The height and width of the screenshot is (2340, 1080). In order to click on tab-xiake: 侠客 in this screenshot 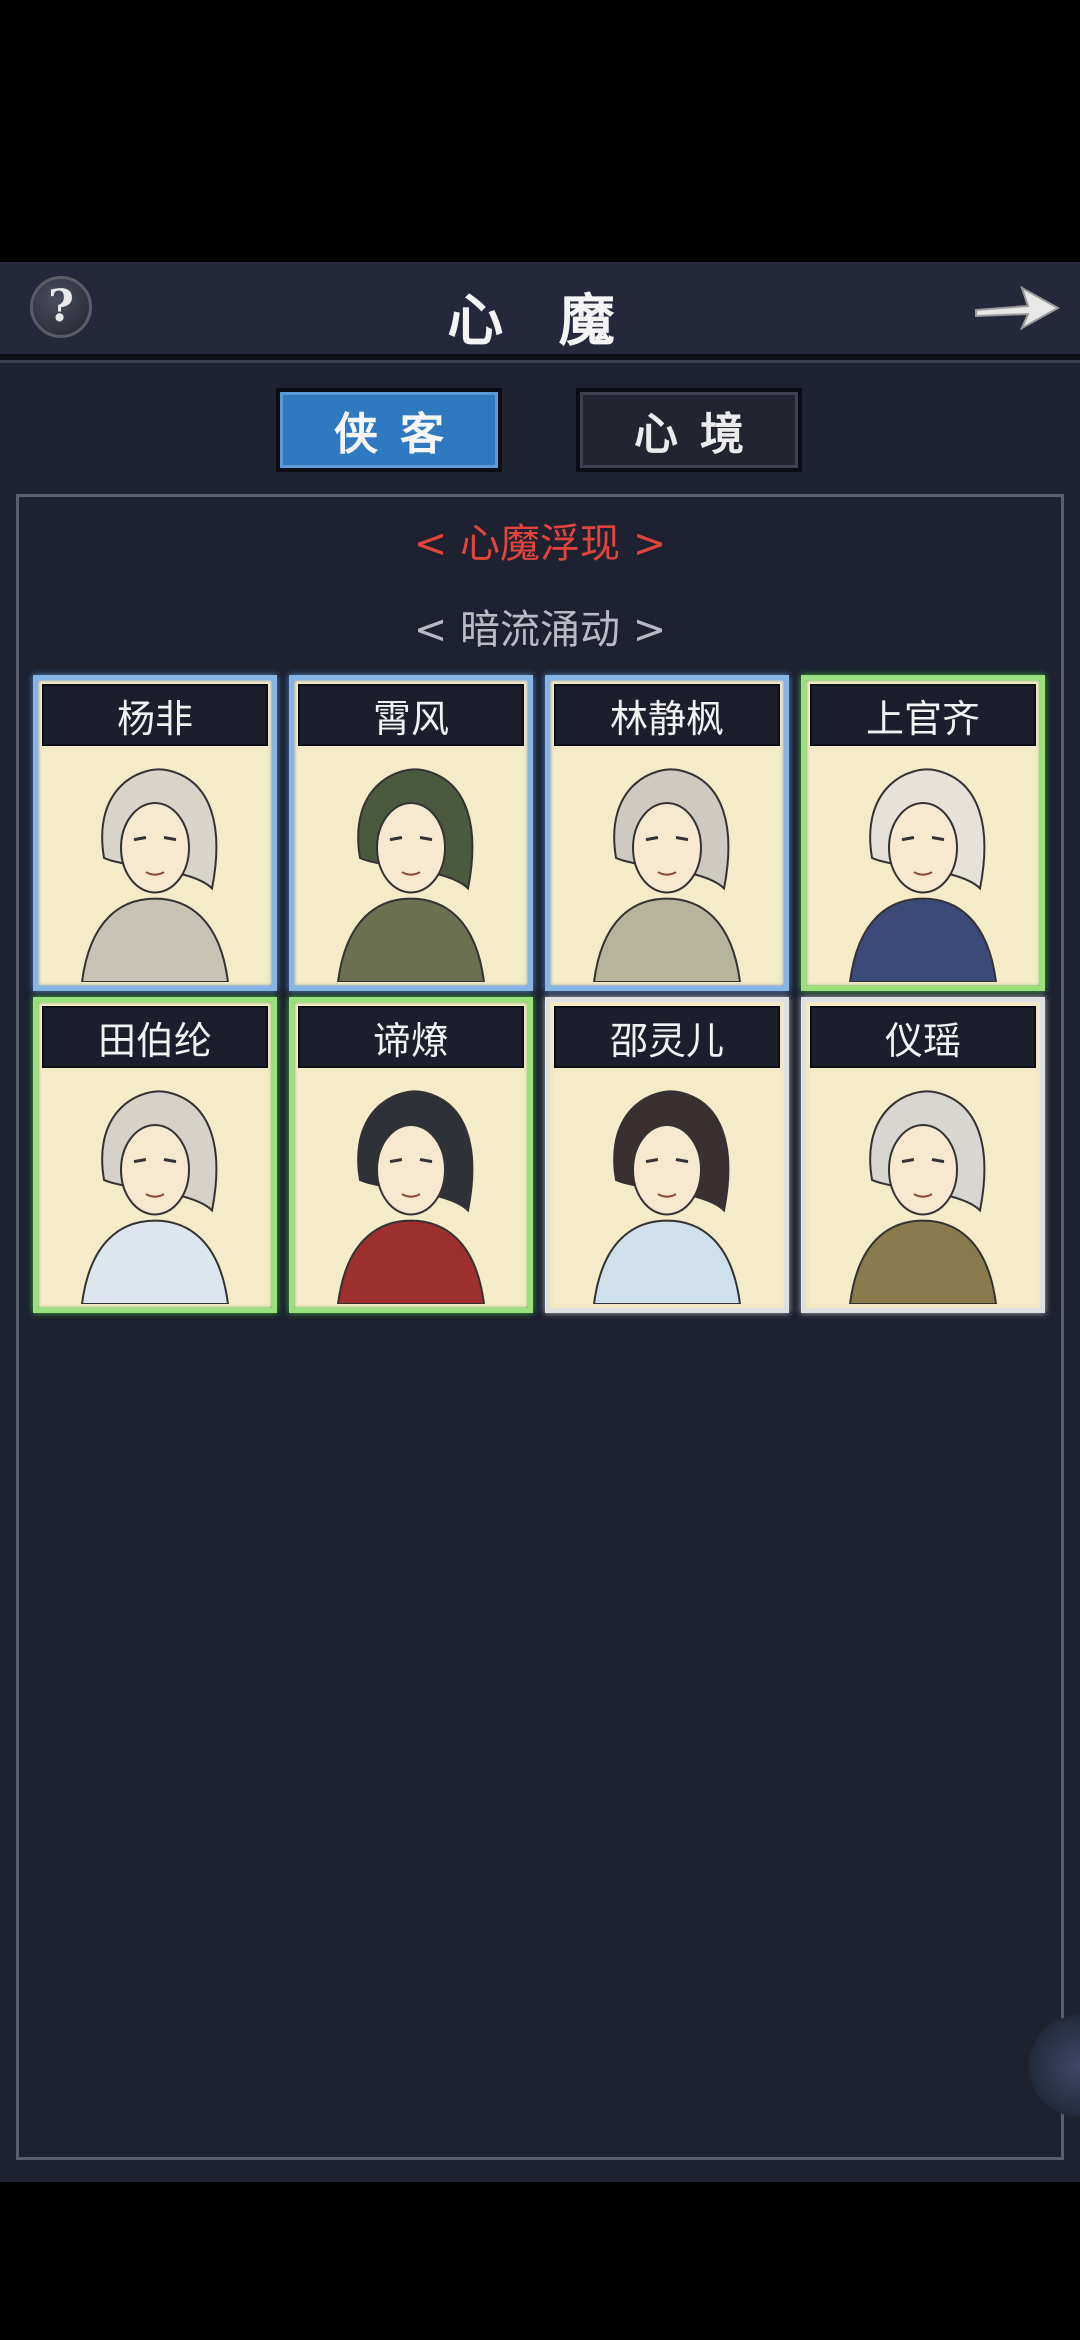, I will do `click(389, 430)`.